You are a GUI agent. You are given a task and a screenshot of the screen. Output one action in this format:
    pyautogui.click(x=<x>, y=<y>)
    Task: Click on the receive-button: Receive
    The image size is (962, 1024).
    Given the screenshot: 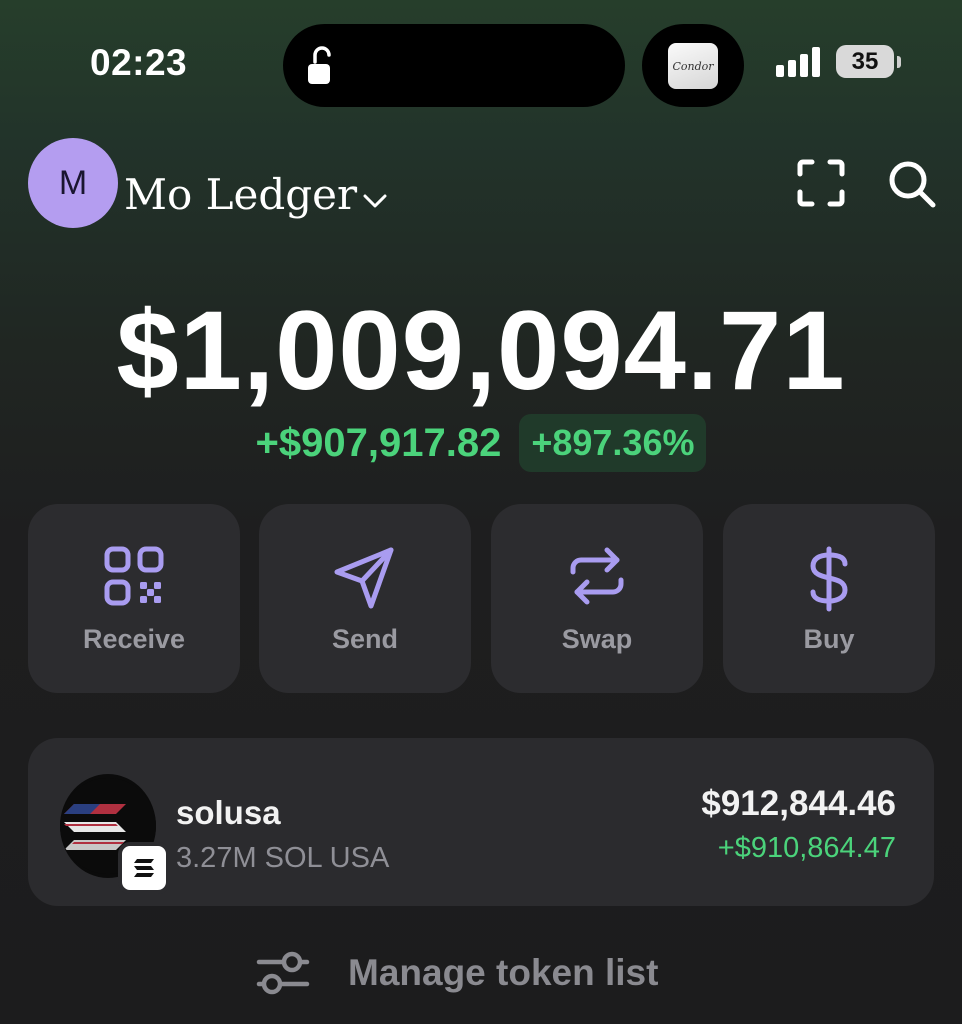 What is the action you would take?
    pyautogui.click(x=134, y=598)
    